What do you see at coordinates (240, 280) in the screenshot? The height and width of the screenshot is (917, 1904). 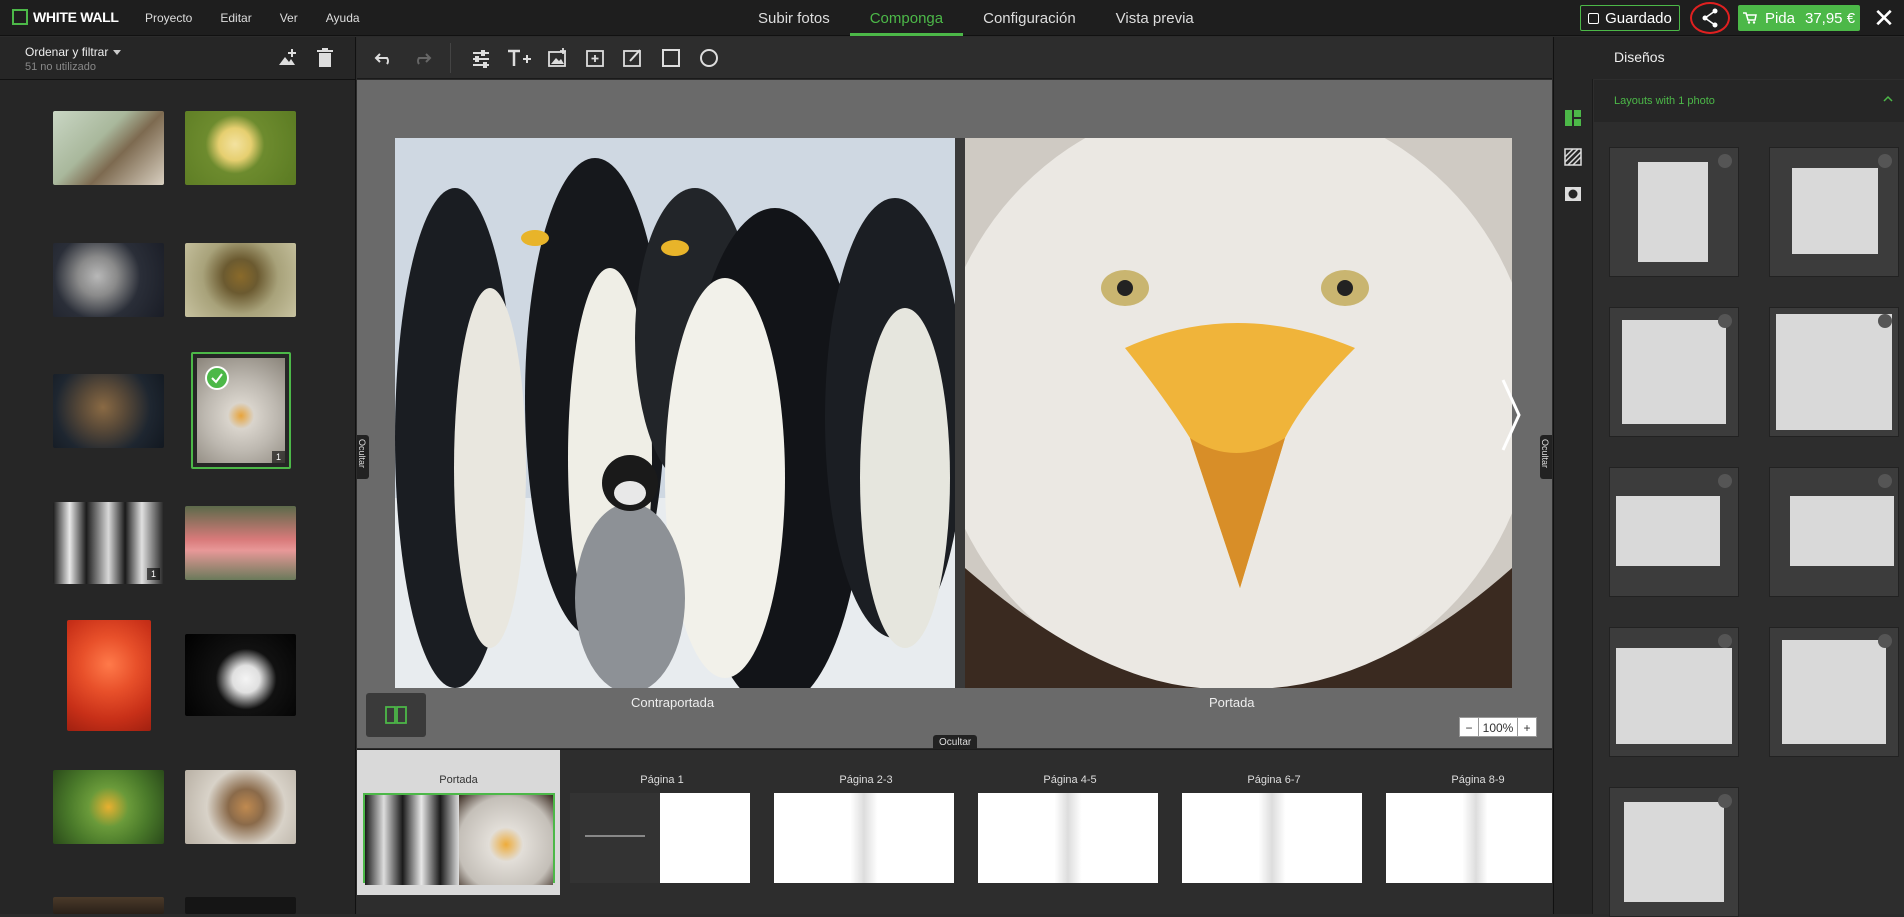 I see `photo-thumb-duckling` at bounding box center [240, 280].